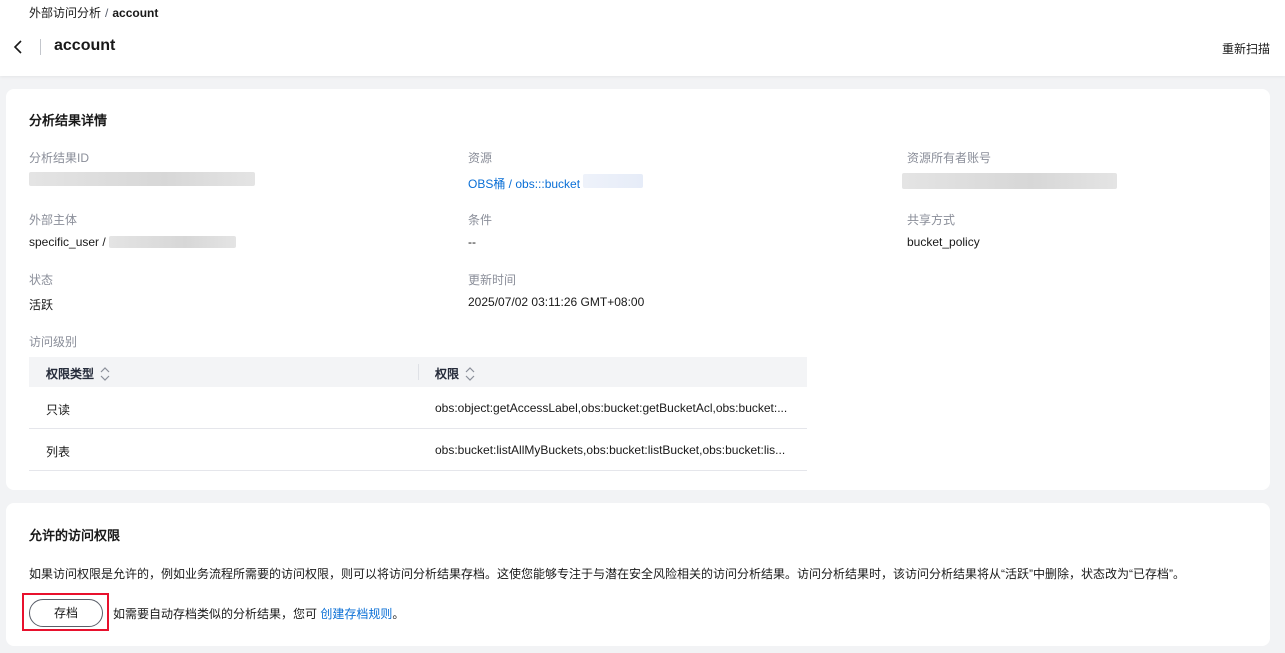 The width and height of the screenshot is (1285, 653). I want to click on breadcrumb-current: account, so click(135, 13).